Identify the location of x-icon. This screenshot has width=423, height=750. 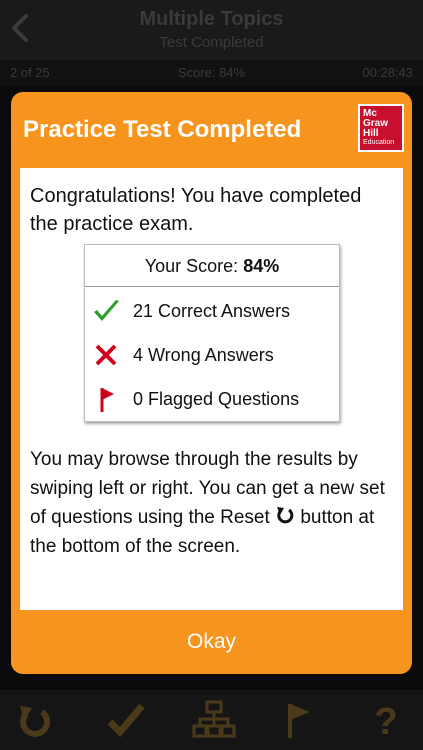
(106, 355).